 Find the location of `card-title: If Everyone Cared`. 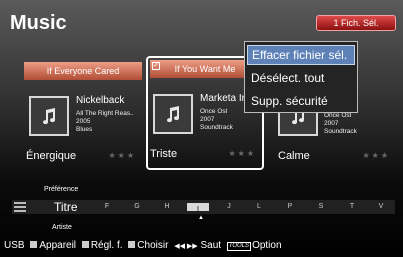

card-title: If Everyone Cared is located at coordinates (83, 71).